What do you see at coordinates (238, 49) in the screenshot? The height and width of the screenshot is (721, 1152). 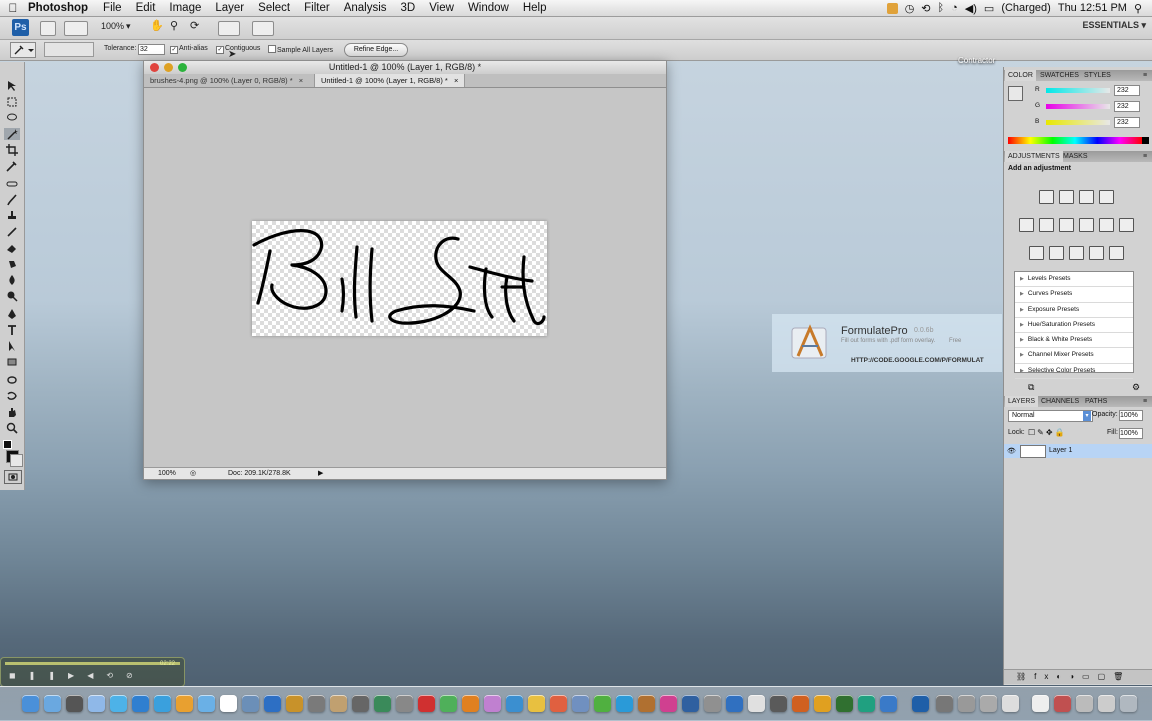 I see `contiguous-checkbox: ✓ Contiguous` at bounding box center [238, 49].